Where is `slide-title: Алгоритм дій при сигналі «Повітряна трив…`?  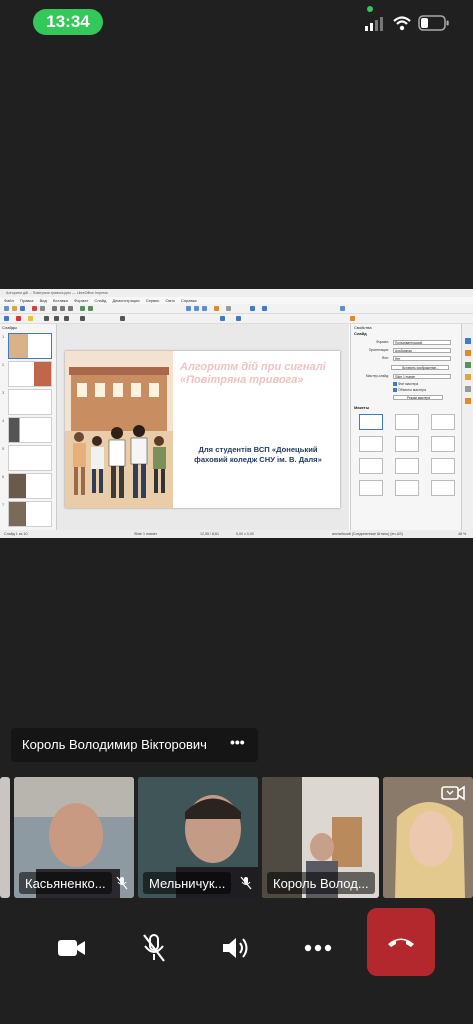
slide-title: Алгоритм дій при сигналі «Повітряна трив… is located at coordinates (253, 373).